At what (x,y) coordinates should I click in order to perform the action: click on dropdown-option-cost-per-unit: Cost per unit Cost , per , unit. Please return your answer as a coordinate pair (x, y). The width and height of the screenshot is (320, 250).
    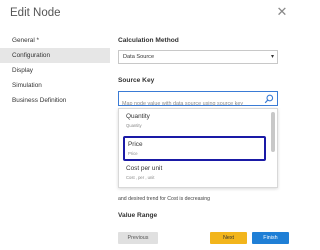
    Looking at the image, I should click on (194, 174).